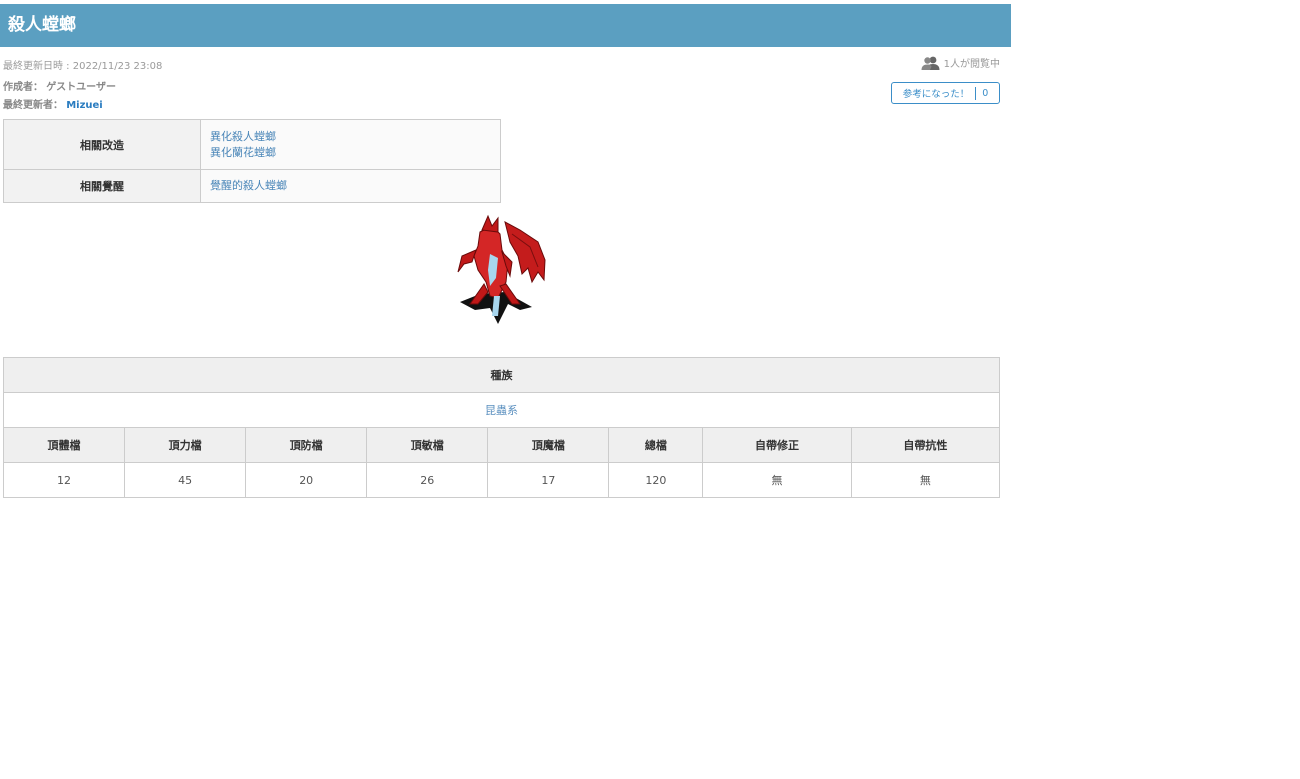 Image resolution: width=1300 pixels, height=779 pixels. What do you see at coordinates (971, 64) in the screenshot?
I see `viewer-count-text: 1人が閲覧中` at bounding box center [971, 64].